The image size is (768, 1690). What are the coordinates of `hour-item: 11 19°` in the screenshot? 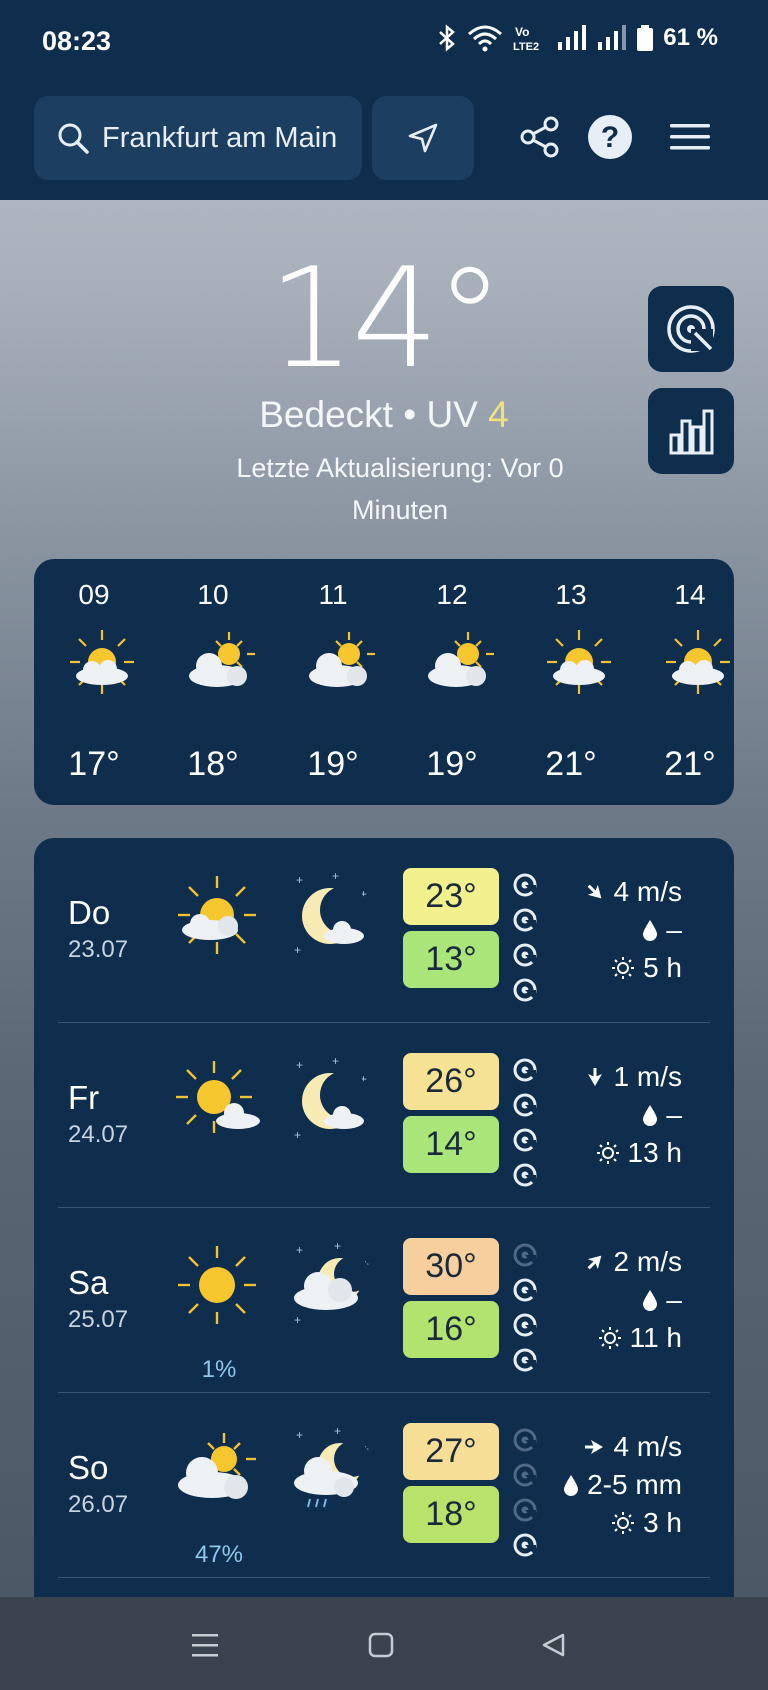 It's located at (333, 682).